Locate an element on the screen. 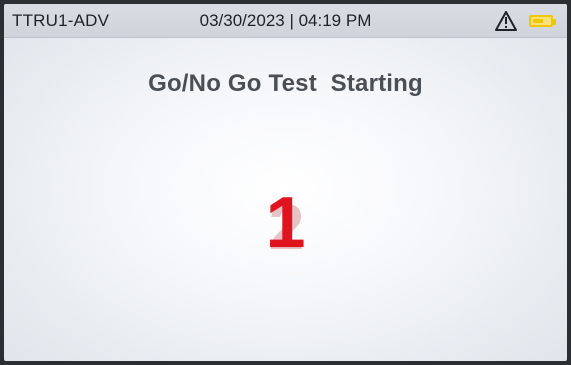  device-id: TTRU1-ADV is located at coordinates (61, 20).